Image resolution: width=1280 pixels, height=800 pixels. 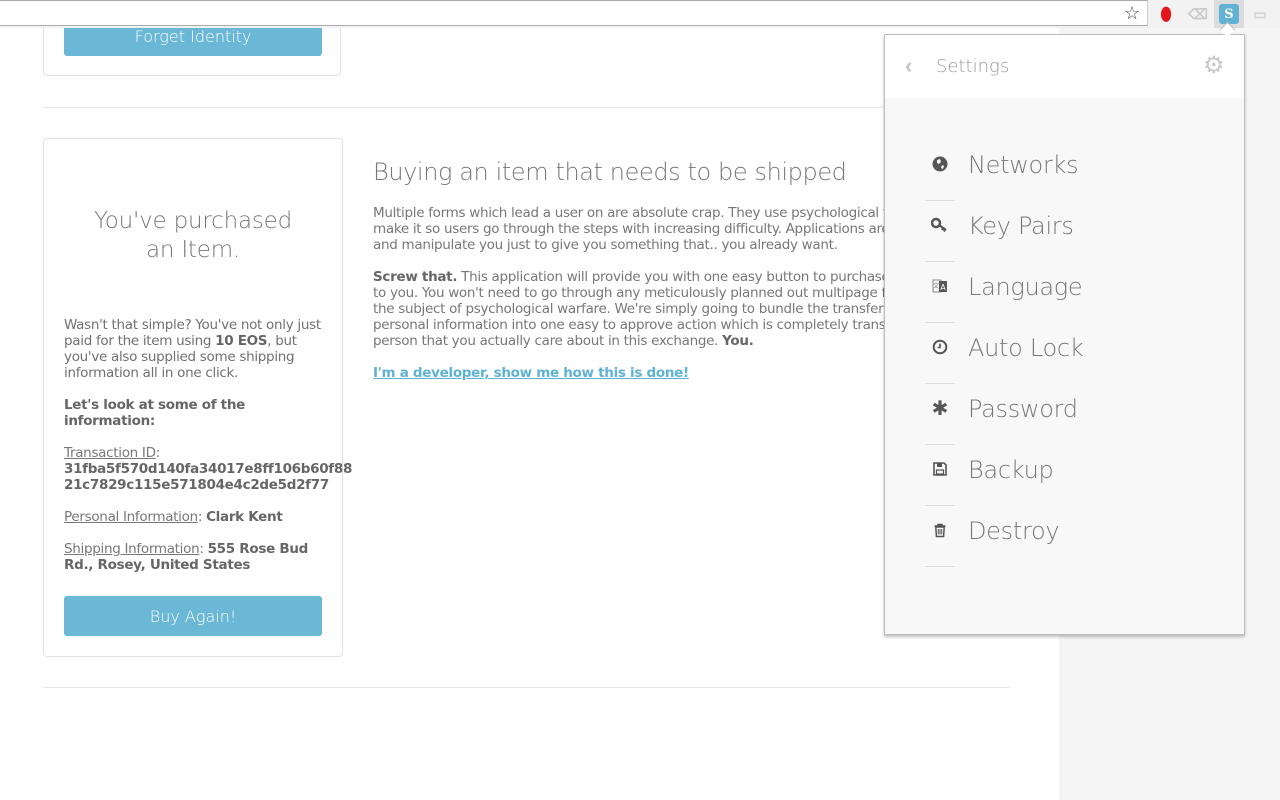 I want to click on trash-icon, so click(x=940, y=530).